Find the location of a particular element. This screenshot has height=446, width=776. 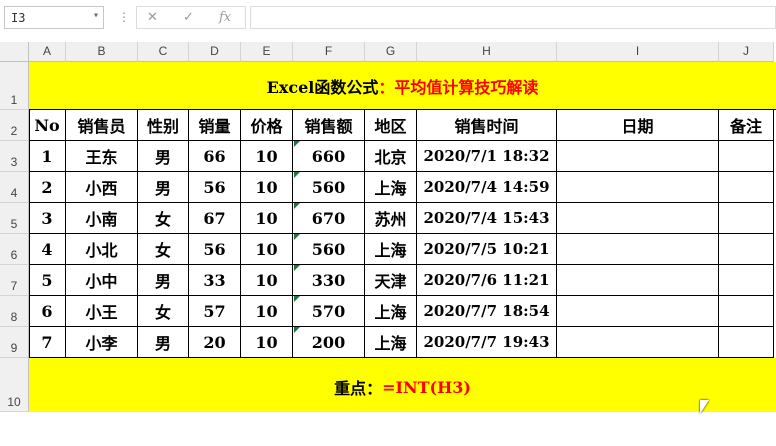

table-cell: 小王 is located at coordinates (102, 311).